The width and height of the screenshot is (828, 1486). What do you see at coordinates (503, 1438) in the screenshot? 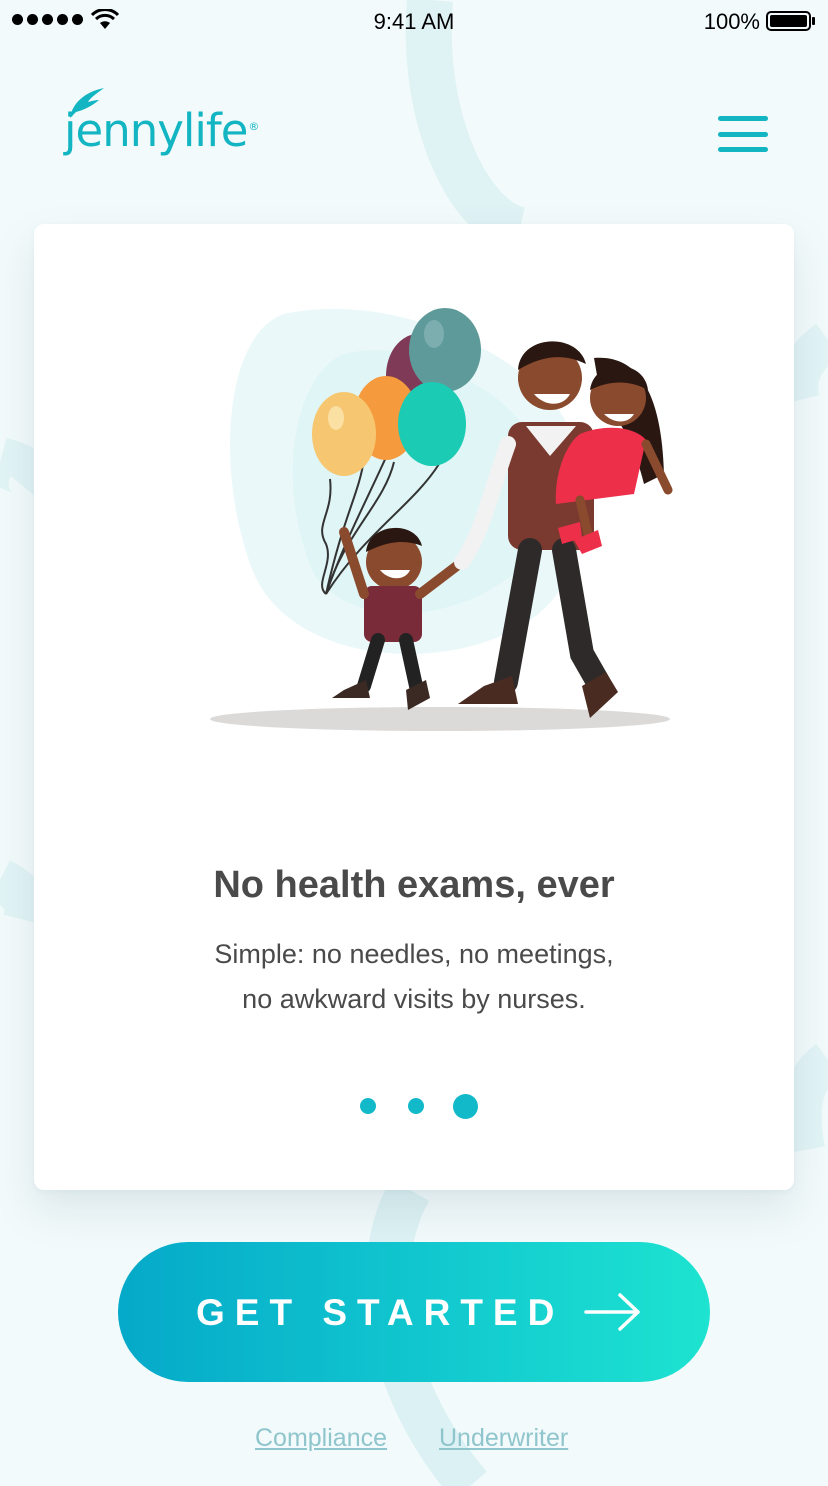
I see `underwriter-link: Underwriter` at bounding box center [503, 1438].